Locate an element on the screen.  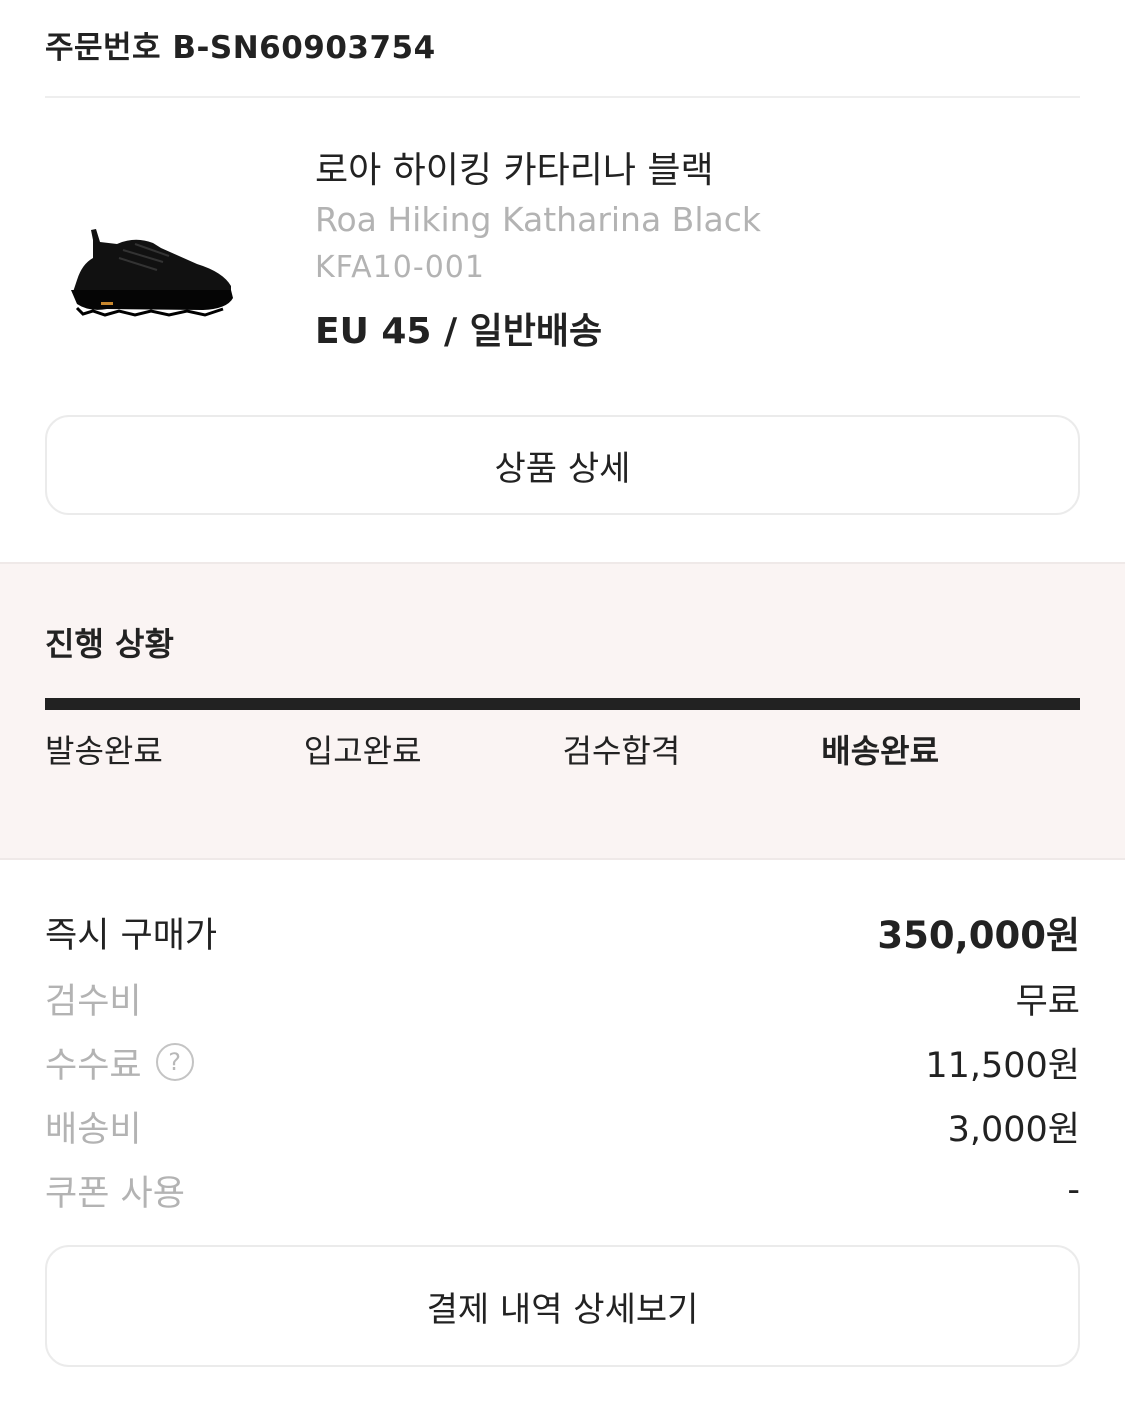
shipping-fee-value: 3,000원 is located at coordinates (1013, 1129).